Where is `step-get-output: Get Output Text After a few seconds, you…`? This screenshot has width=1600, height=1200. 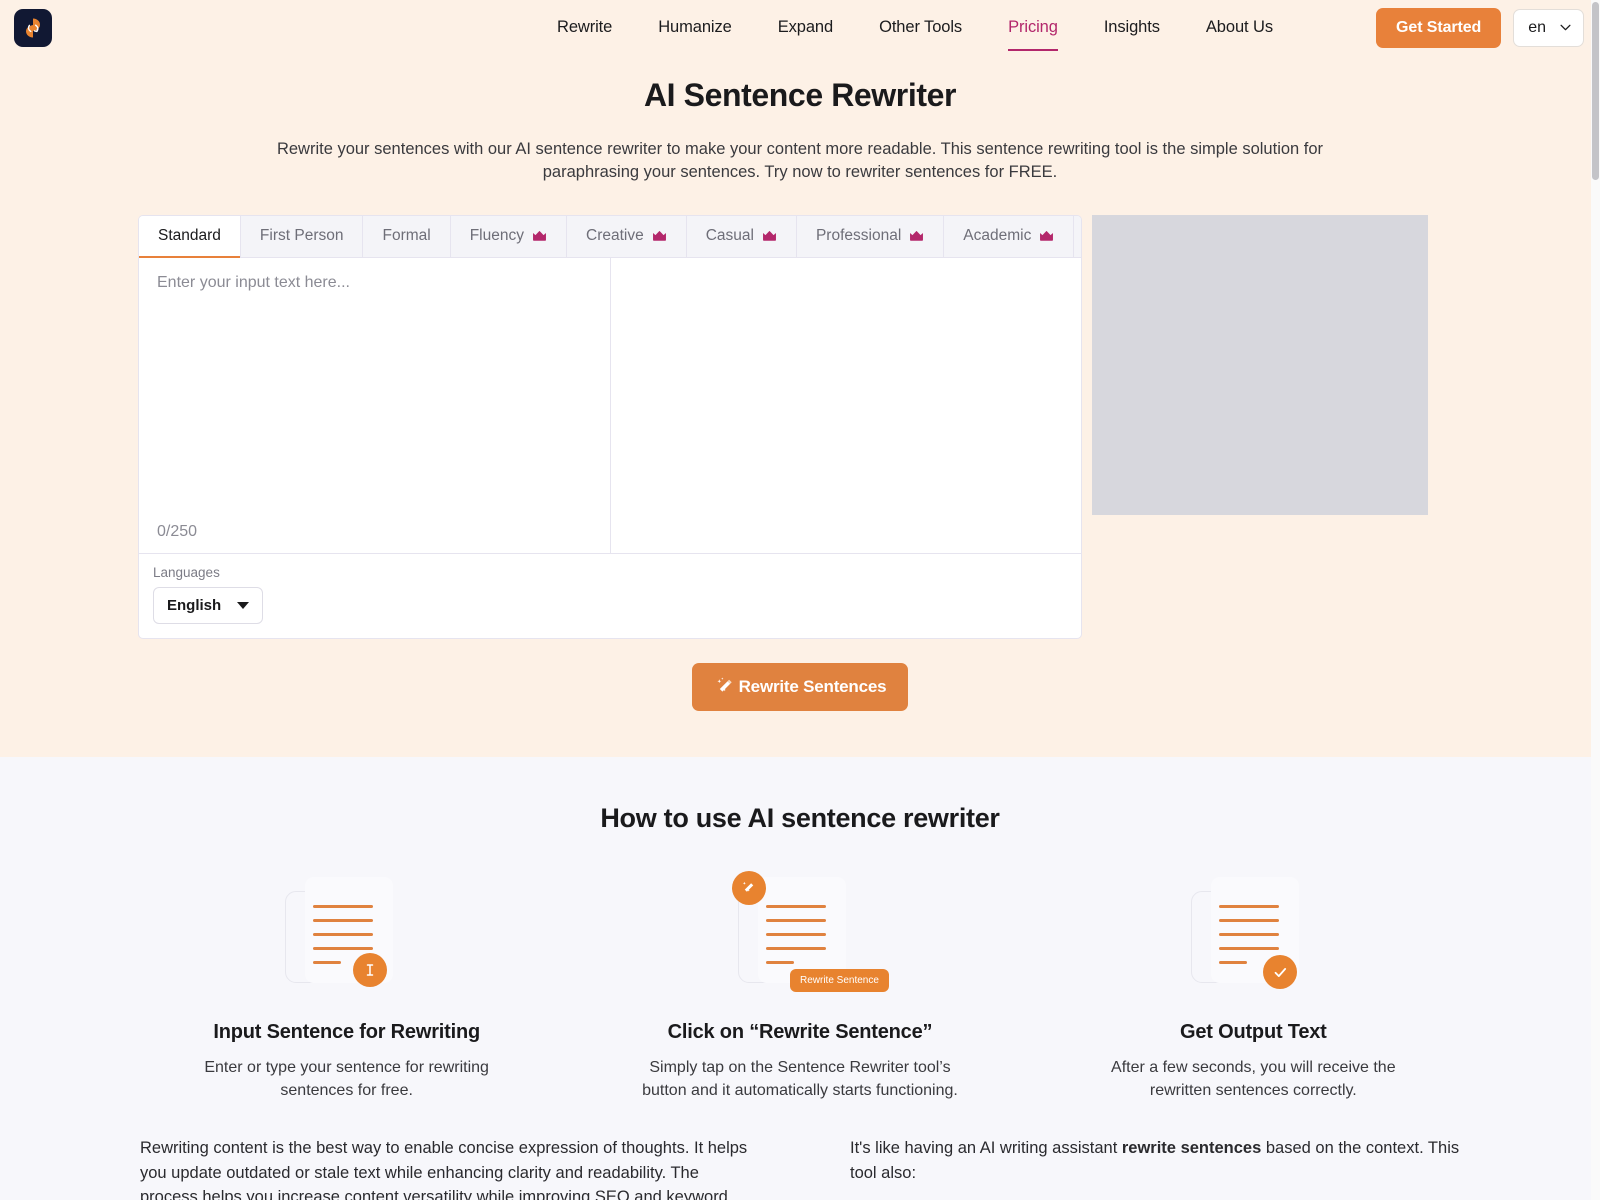 step-get-output: Get Output Text After a few seconds, you… is located at coordinates (1253, 984).